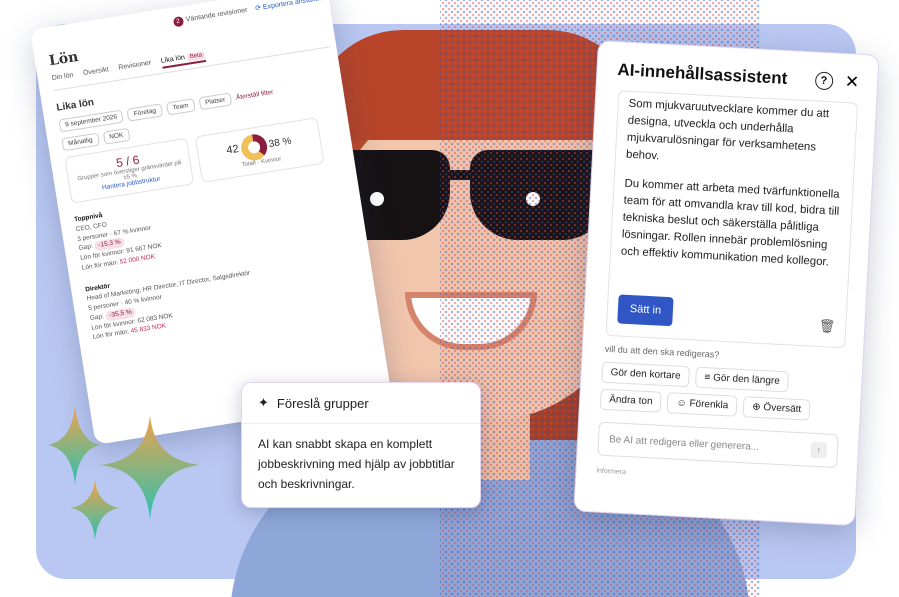 The width and height of the screenshot is (899, 597). I want to click on make-shorter-button: Gör den kortare, so click(646, 374).